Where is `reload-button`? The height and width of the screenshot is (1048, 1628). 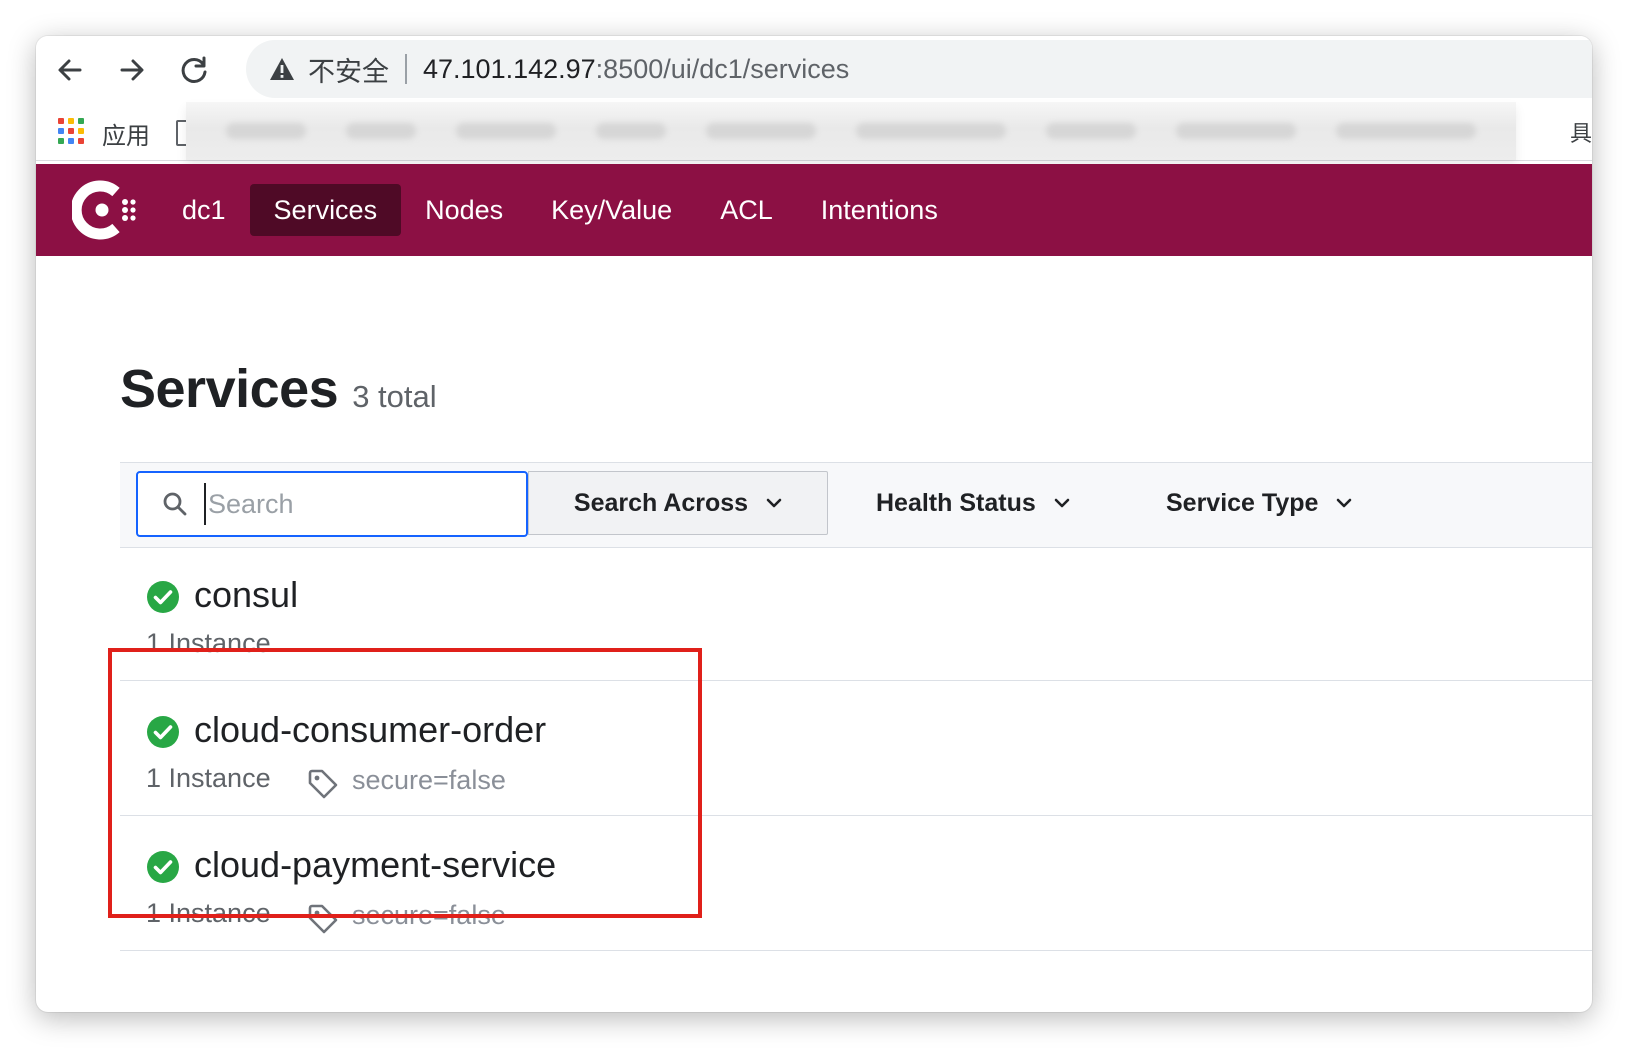 reload-button is located at coordinates (194, 70).